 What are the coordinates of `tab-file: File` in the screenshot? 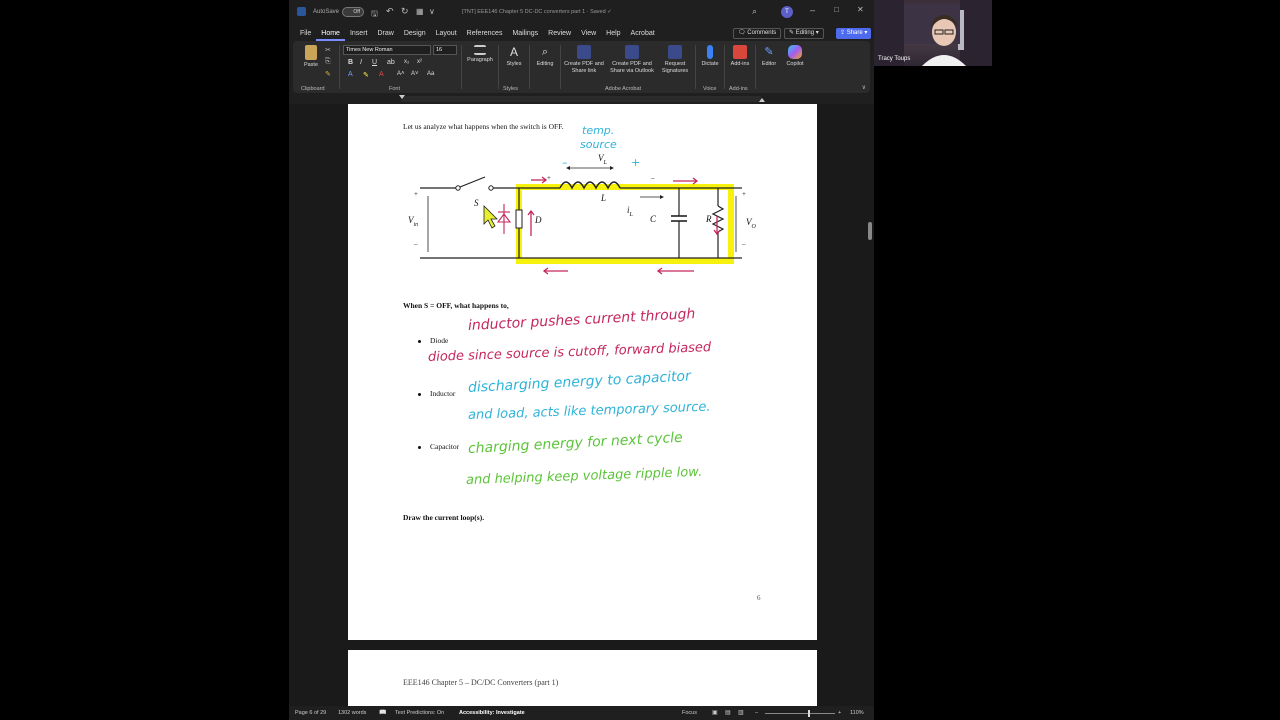 It's located at (305, 33).